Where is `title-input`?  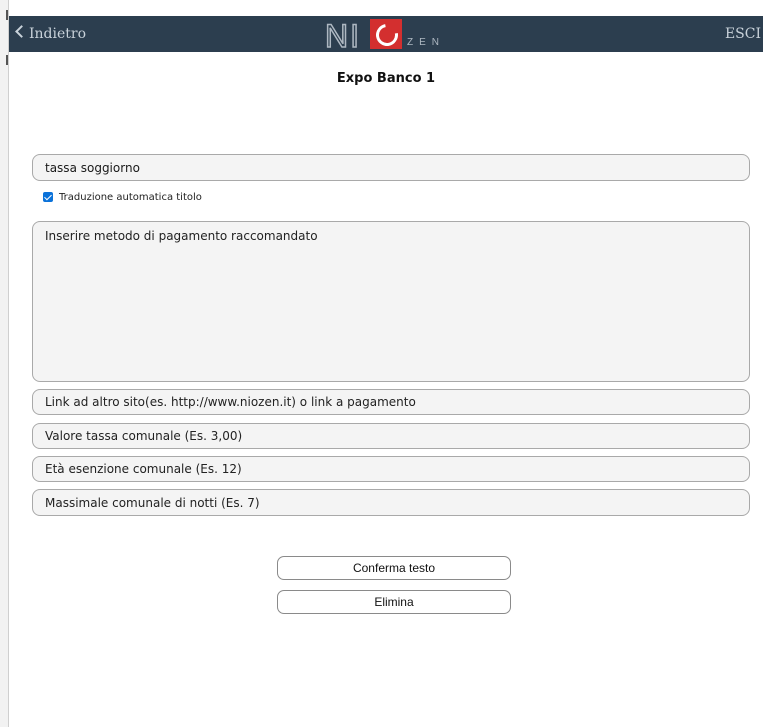
title-input is located at coordinates (391, 167).